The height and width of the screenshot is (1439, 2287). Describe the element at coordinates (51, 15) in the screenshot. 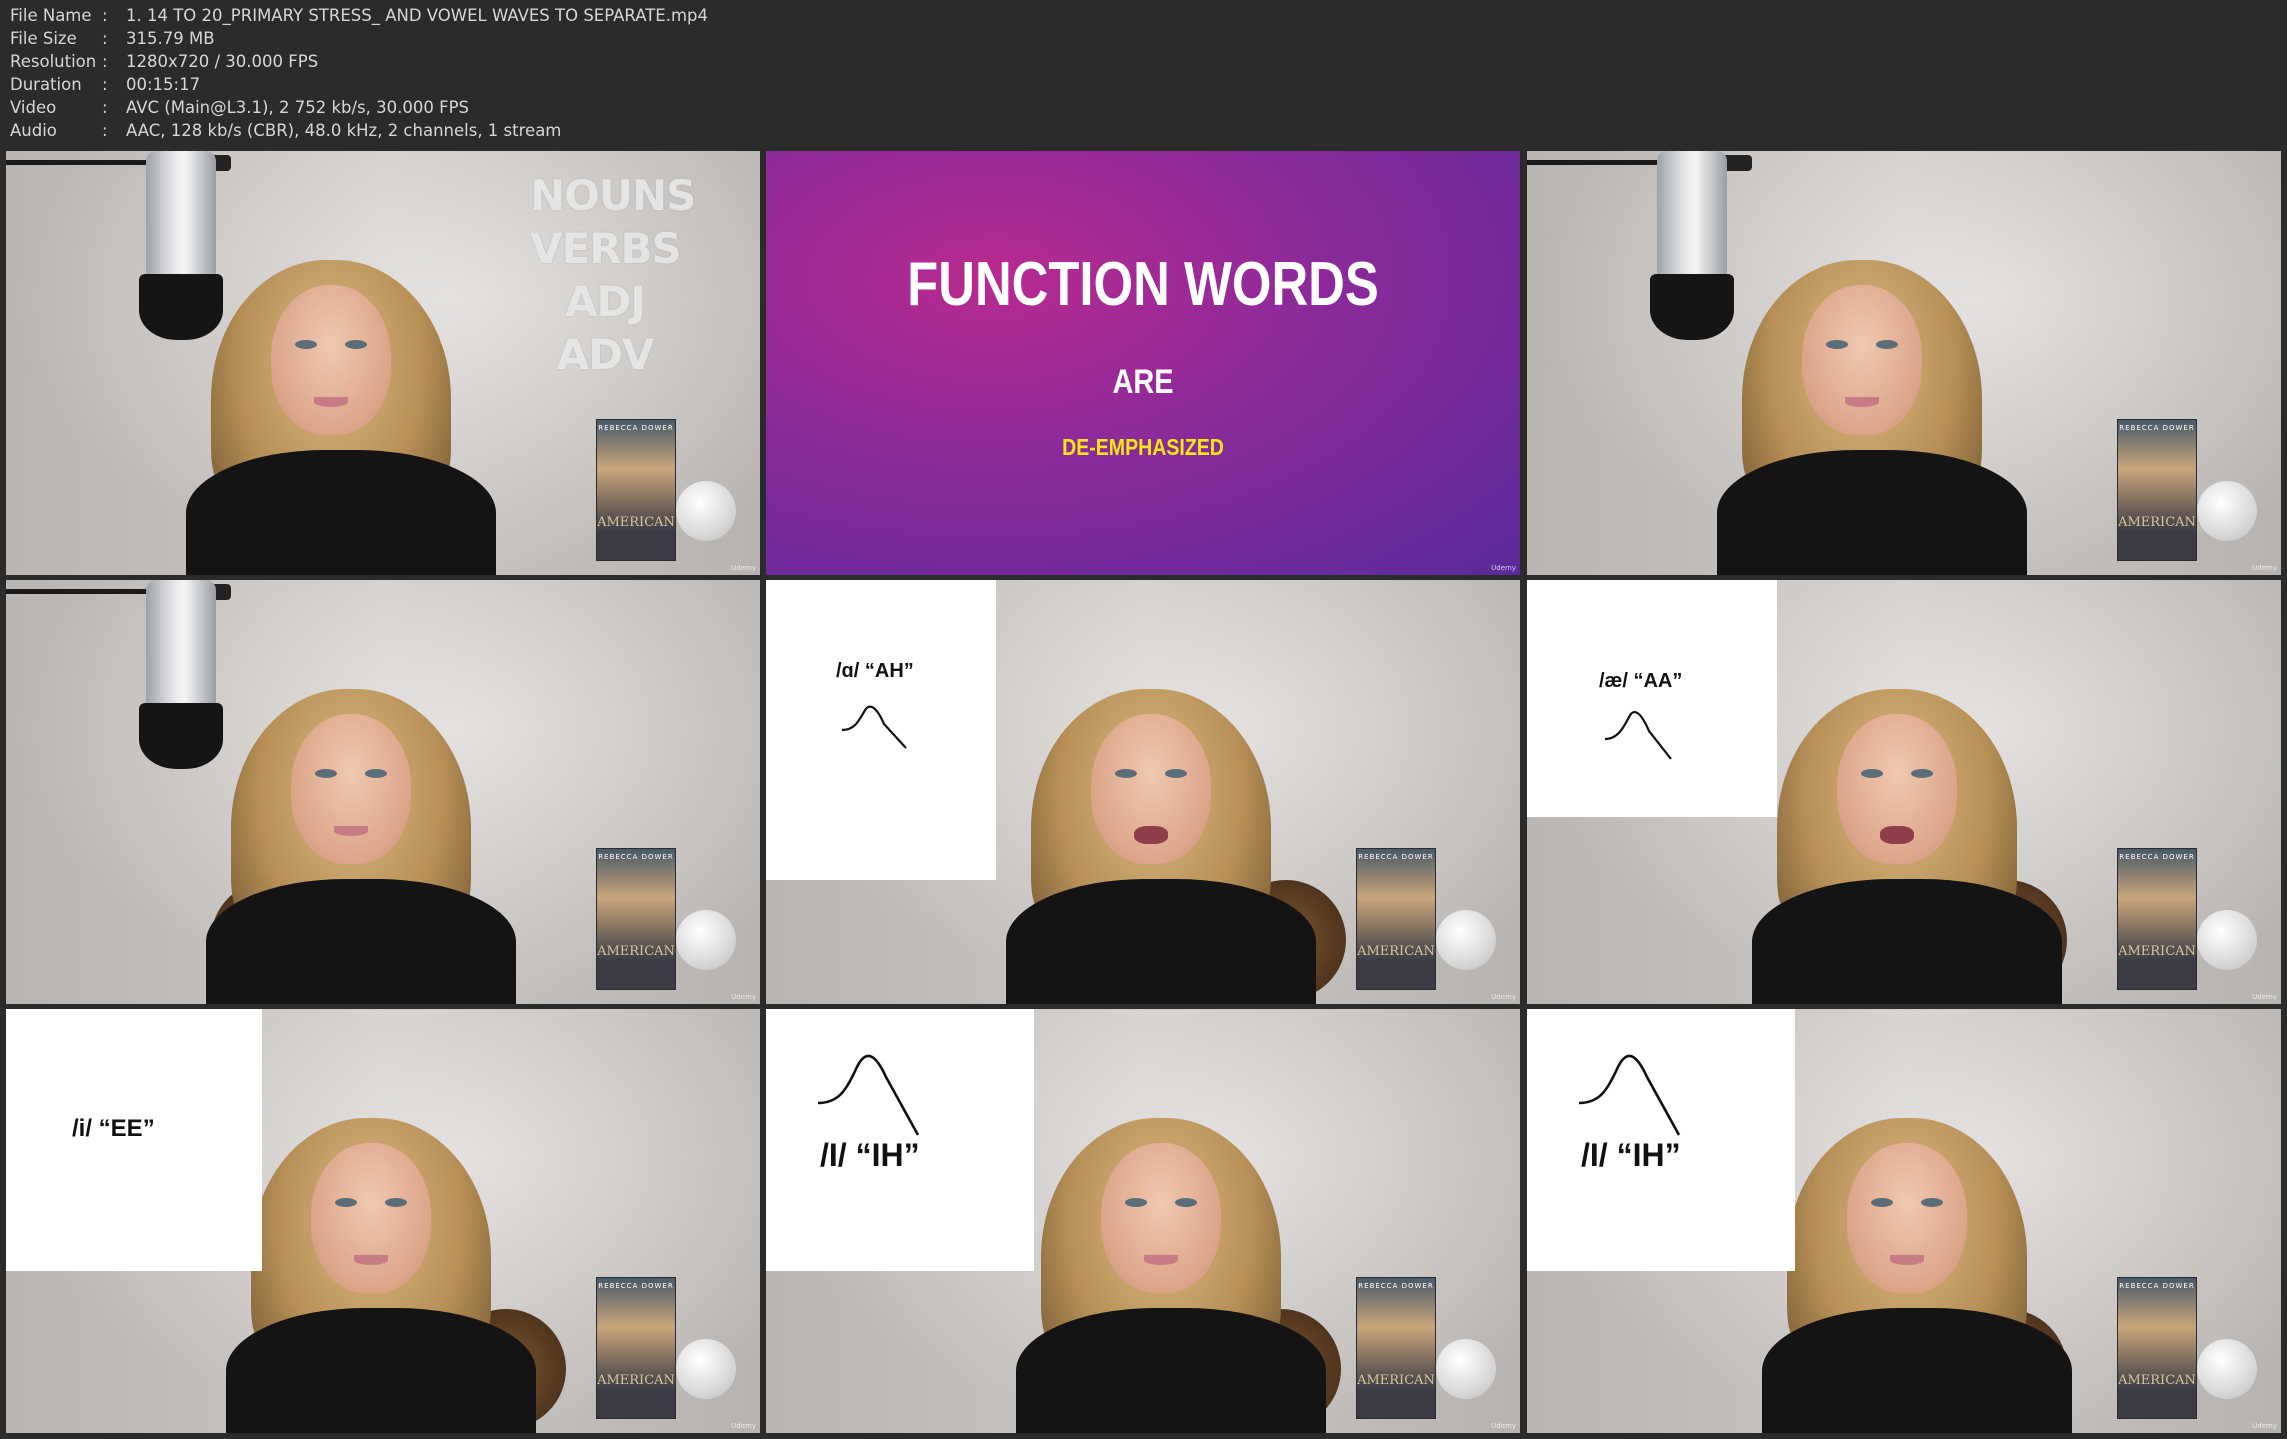

I see `meta-key: File Name` at that location.